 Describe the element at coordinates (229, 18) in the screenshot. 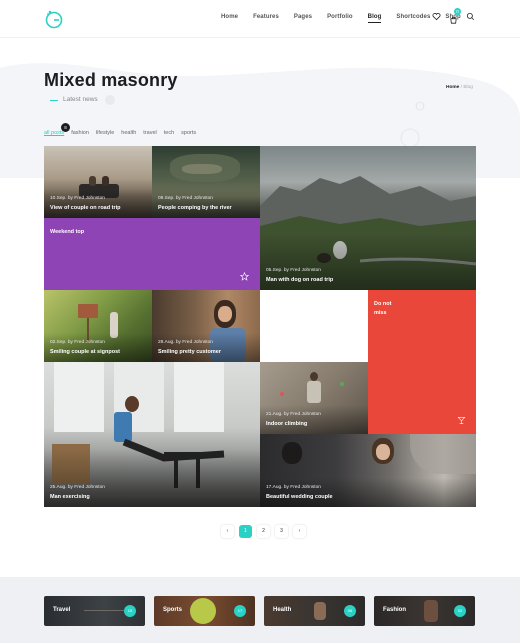

I see `nav-home: Home` at that location.